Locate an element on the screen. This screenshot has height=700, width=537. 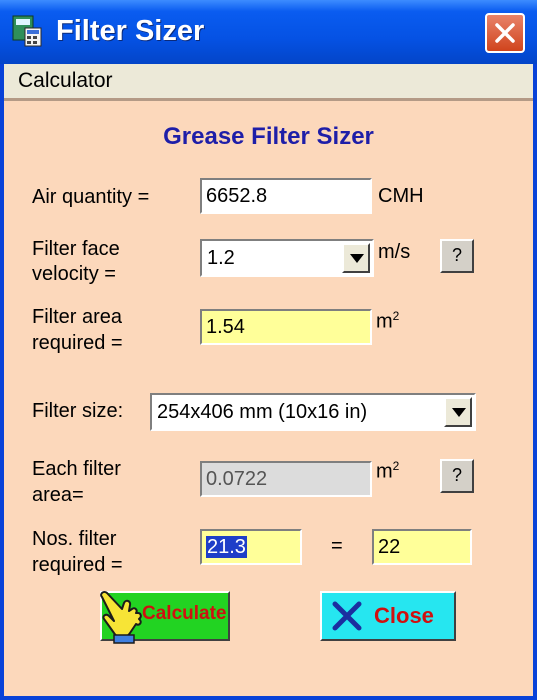
calculate-button: Calculate is located at coordinates (165, 617).